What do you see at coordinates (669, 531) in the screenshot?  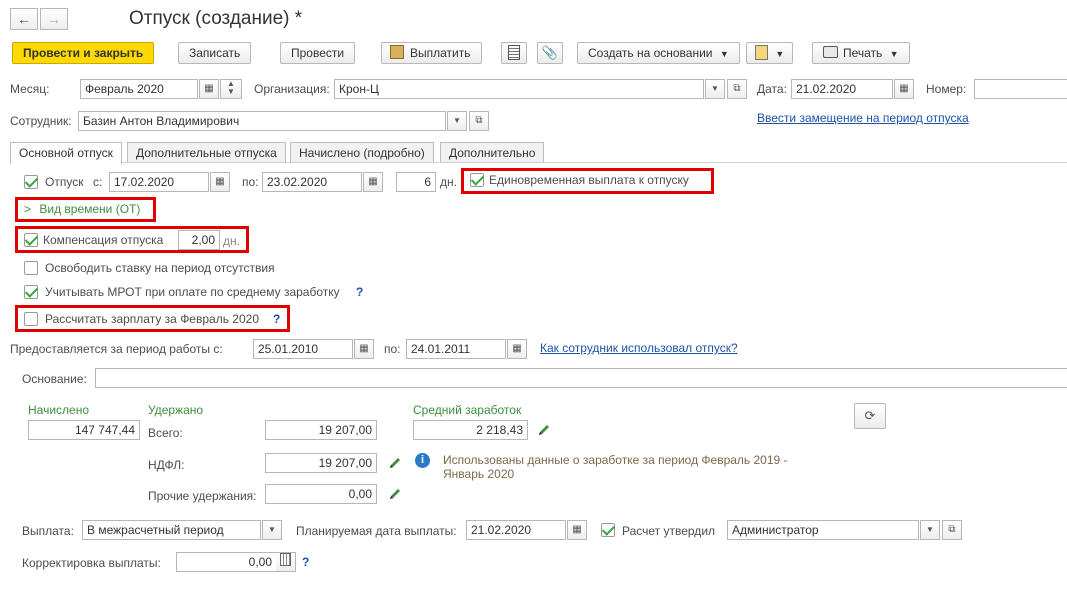 I see `approved-label: Расчет утвердил` at bounding box center [669, 531].